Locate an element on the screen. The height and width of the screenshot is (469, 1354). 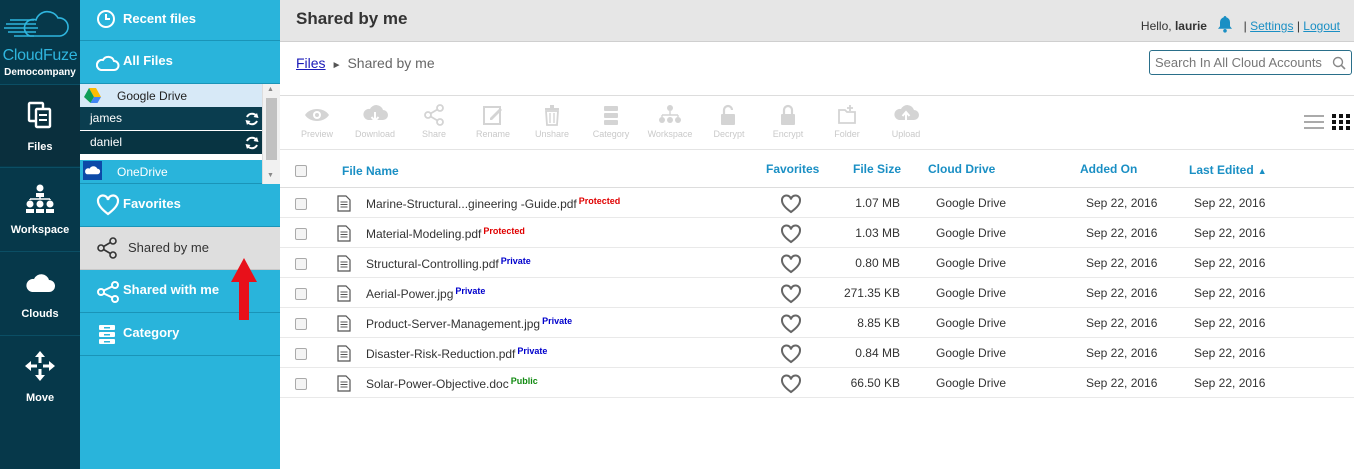
rail-item-workspace: Workspace is located at coordinates (40, 208).